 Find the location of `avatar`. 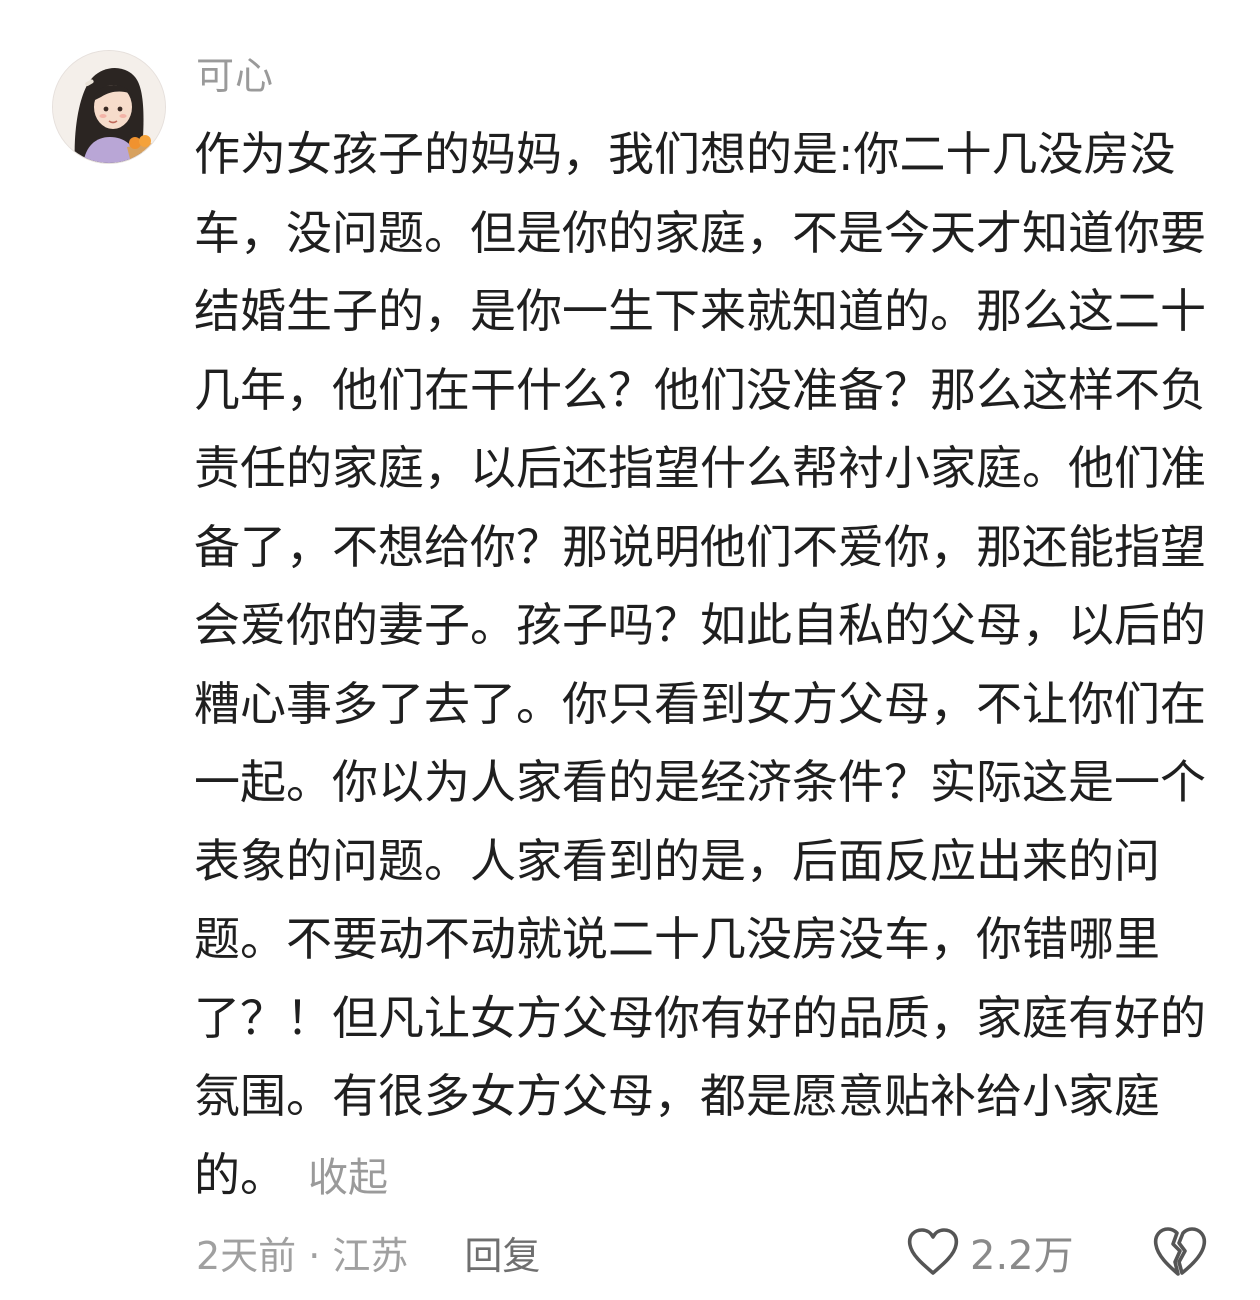

avatar is located at coordinates (109, 107).